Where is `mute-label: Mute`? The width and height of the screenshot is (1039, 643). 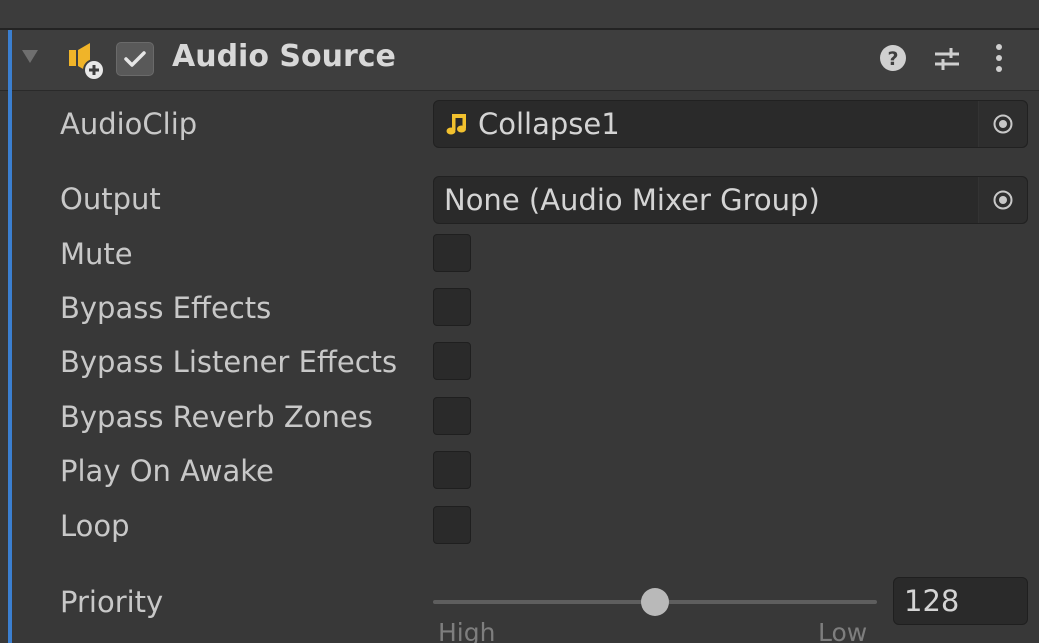 mute-label: Mute is located at coordinates (96, 254).